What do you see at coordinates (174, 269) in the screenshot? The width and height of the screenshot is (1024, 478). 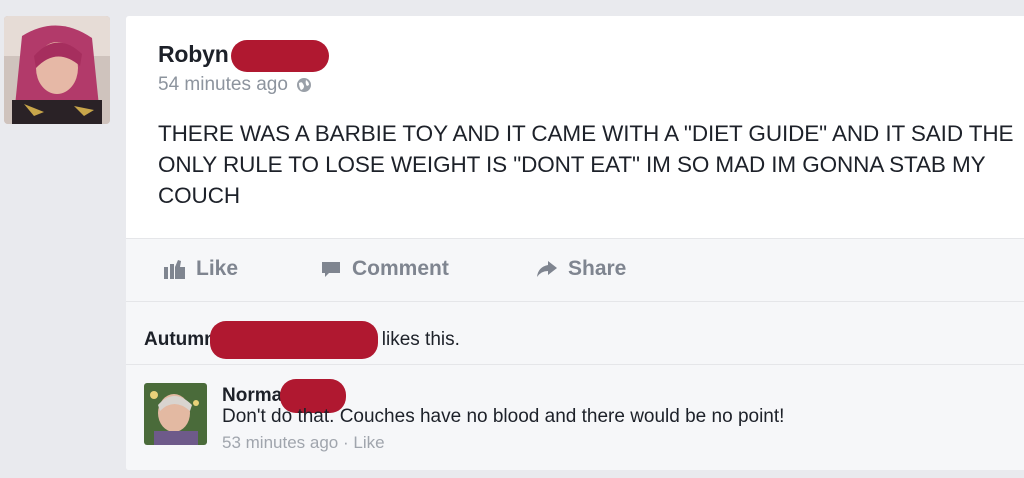 I see `thumbs-up-icon` at bounding box center [174, 269].